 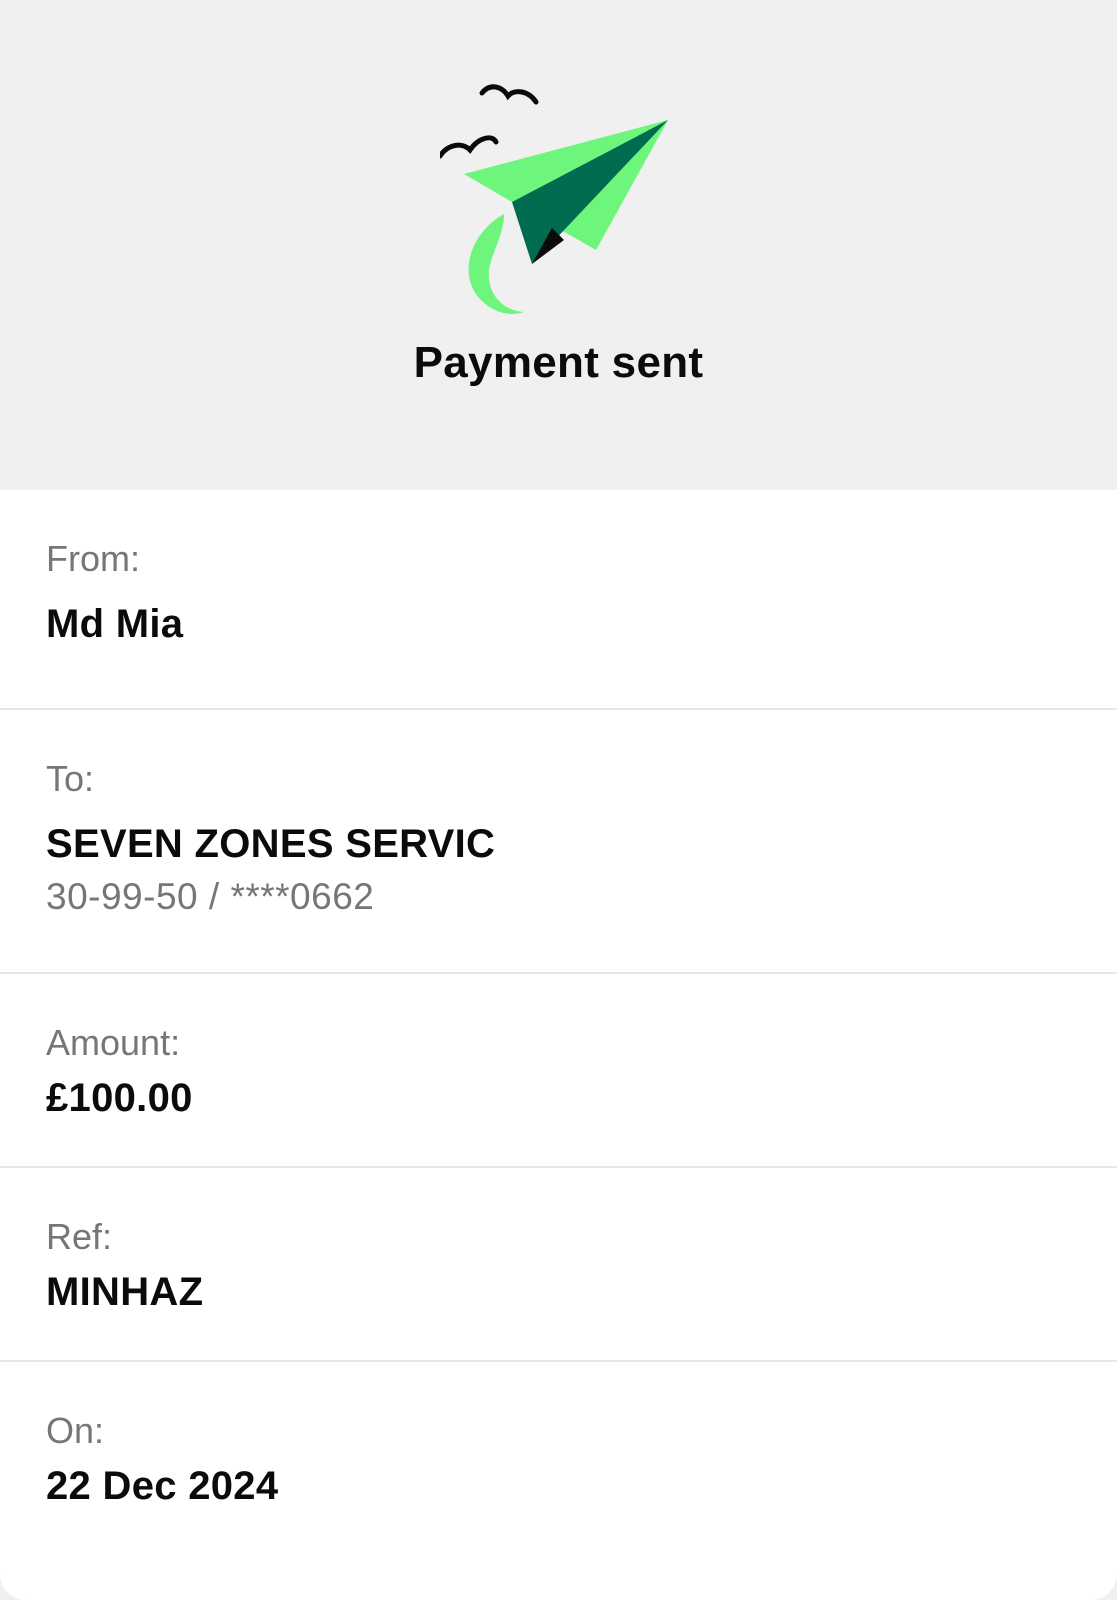 I want to click on from-value: Md Mia, so click(x=115, y=624).